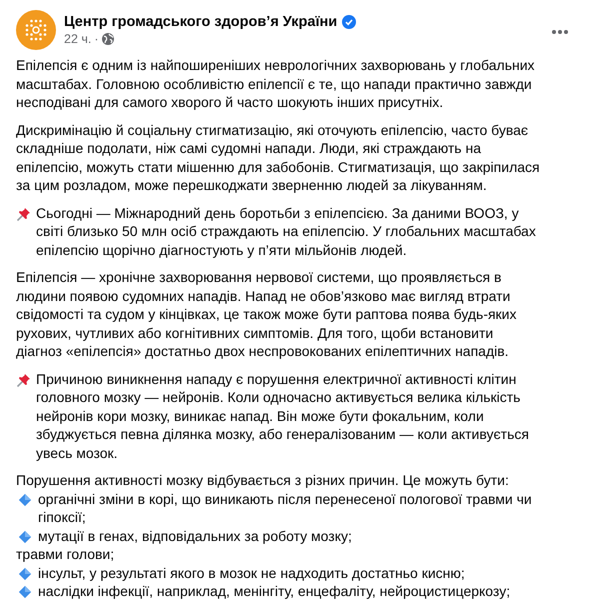 The width and height of the screenshot is (590, 611). Describe the element at coordinates (286, 231) in the screenshot. I see `paragraph: Сьогодні — Міжнародний день боротьби з епілепсією. За даними ВООЗ, у світі близько 50 млн осіб страждають на епілепсію. У глобальних масштабах епілепсію щорічно діагностують у п’яти мільйонів людей.` at that location.